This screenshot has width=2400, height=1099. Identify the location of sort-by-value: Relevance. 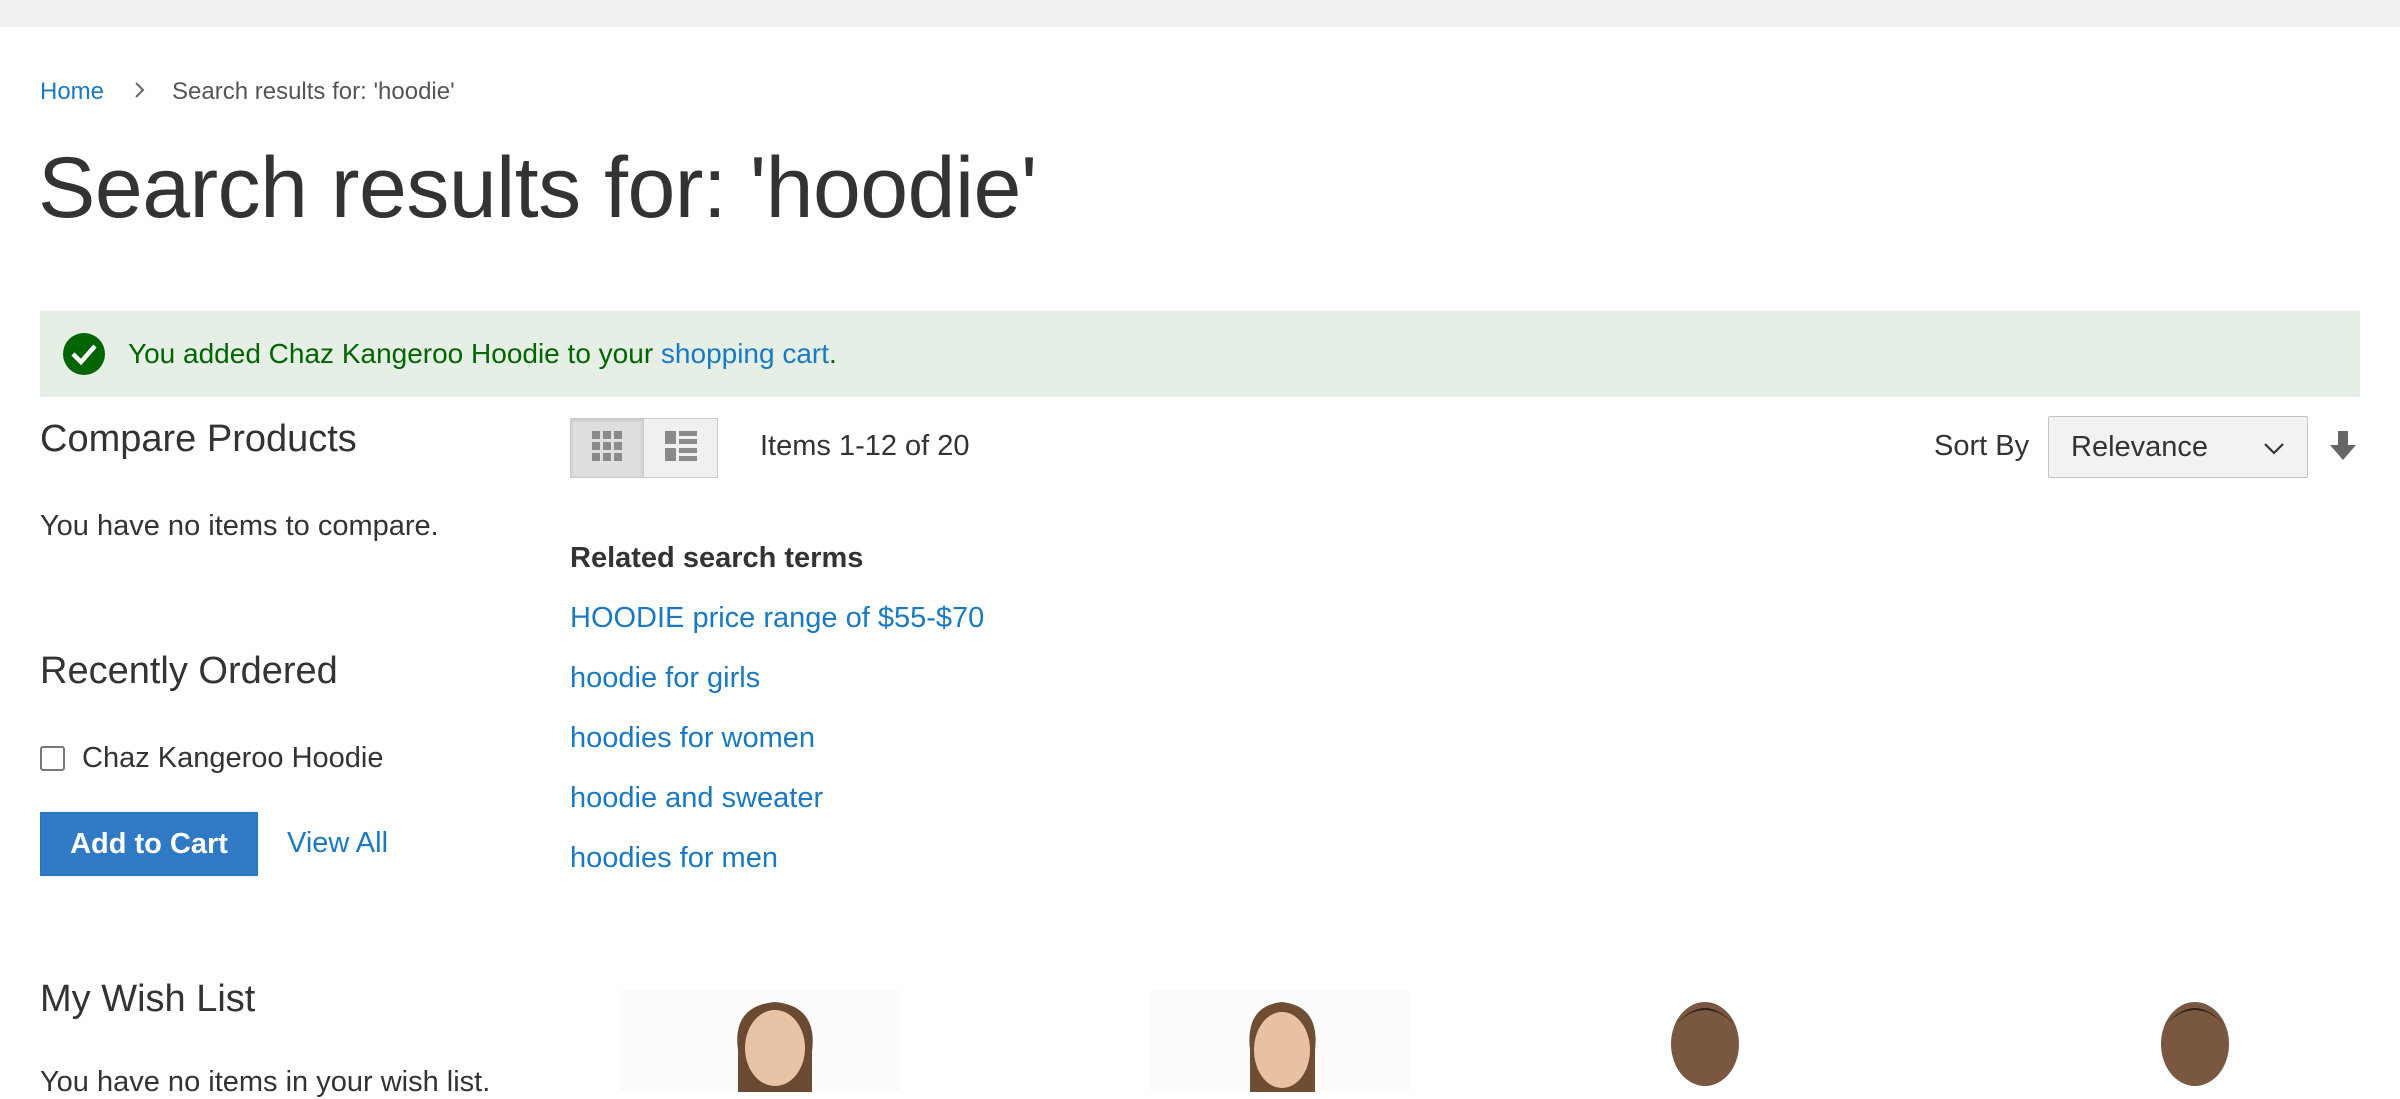
(2140, 446).